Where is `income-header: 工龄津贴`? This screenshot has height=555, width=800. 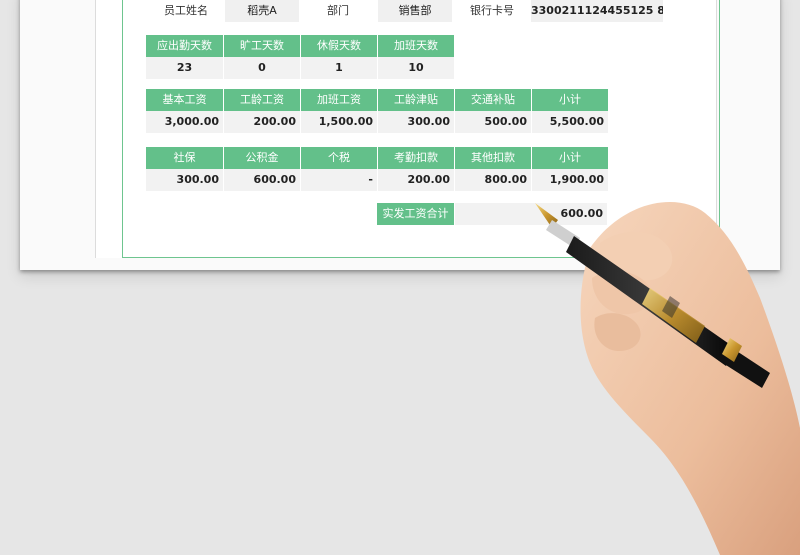
income-header: 工龄津贴 is located at coordinates (416, 100).